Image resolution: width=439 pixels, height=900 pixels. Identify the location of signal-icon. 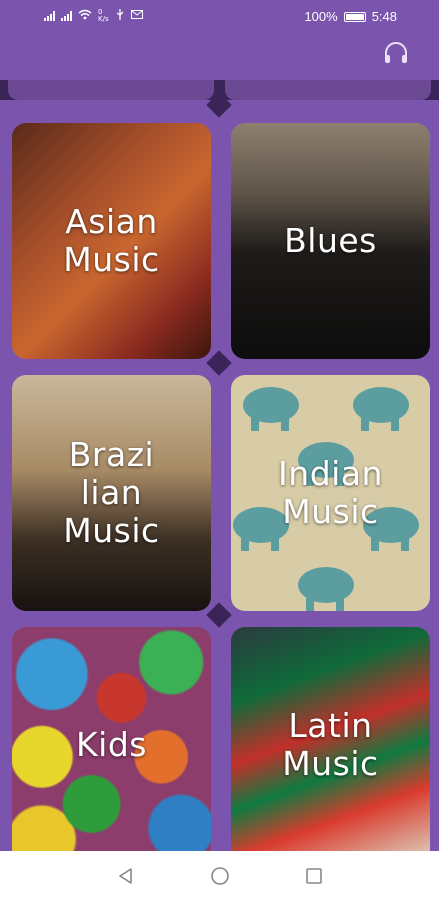
(49, 16).